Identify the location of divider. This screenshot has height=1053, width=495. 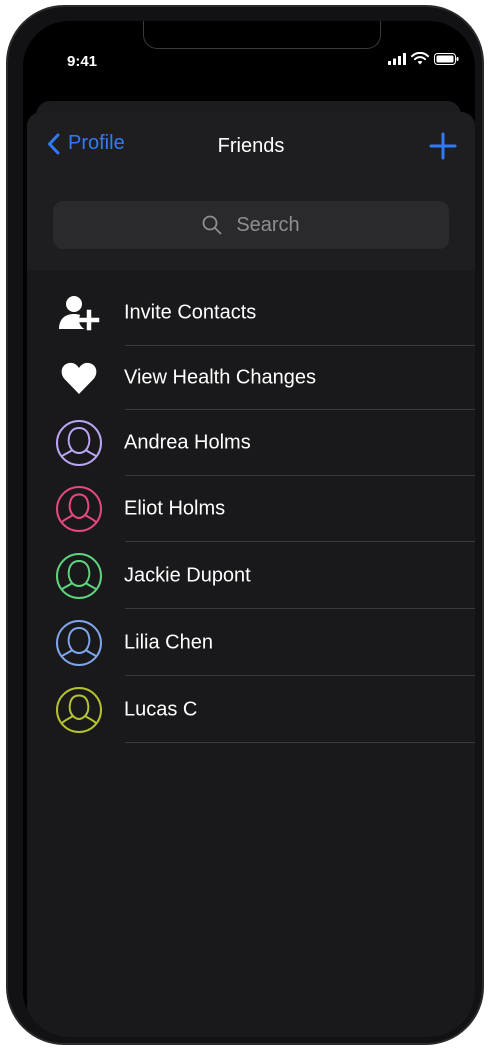
(300, 742).